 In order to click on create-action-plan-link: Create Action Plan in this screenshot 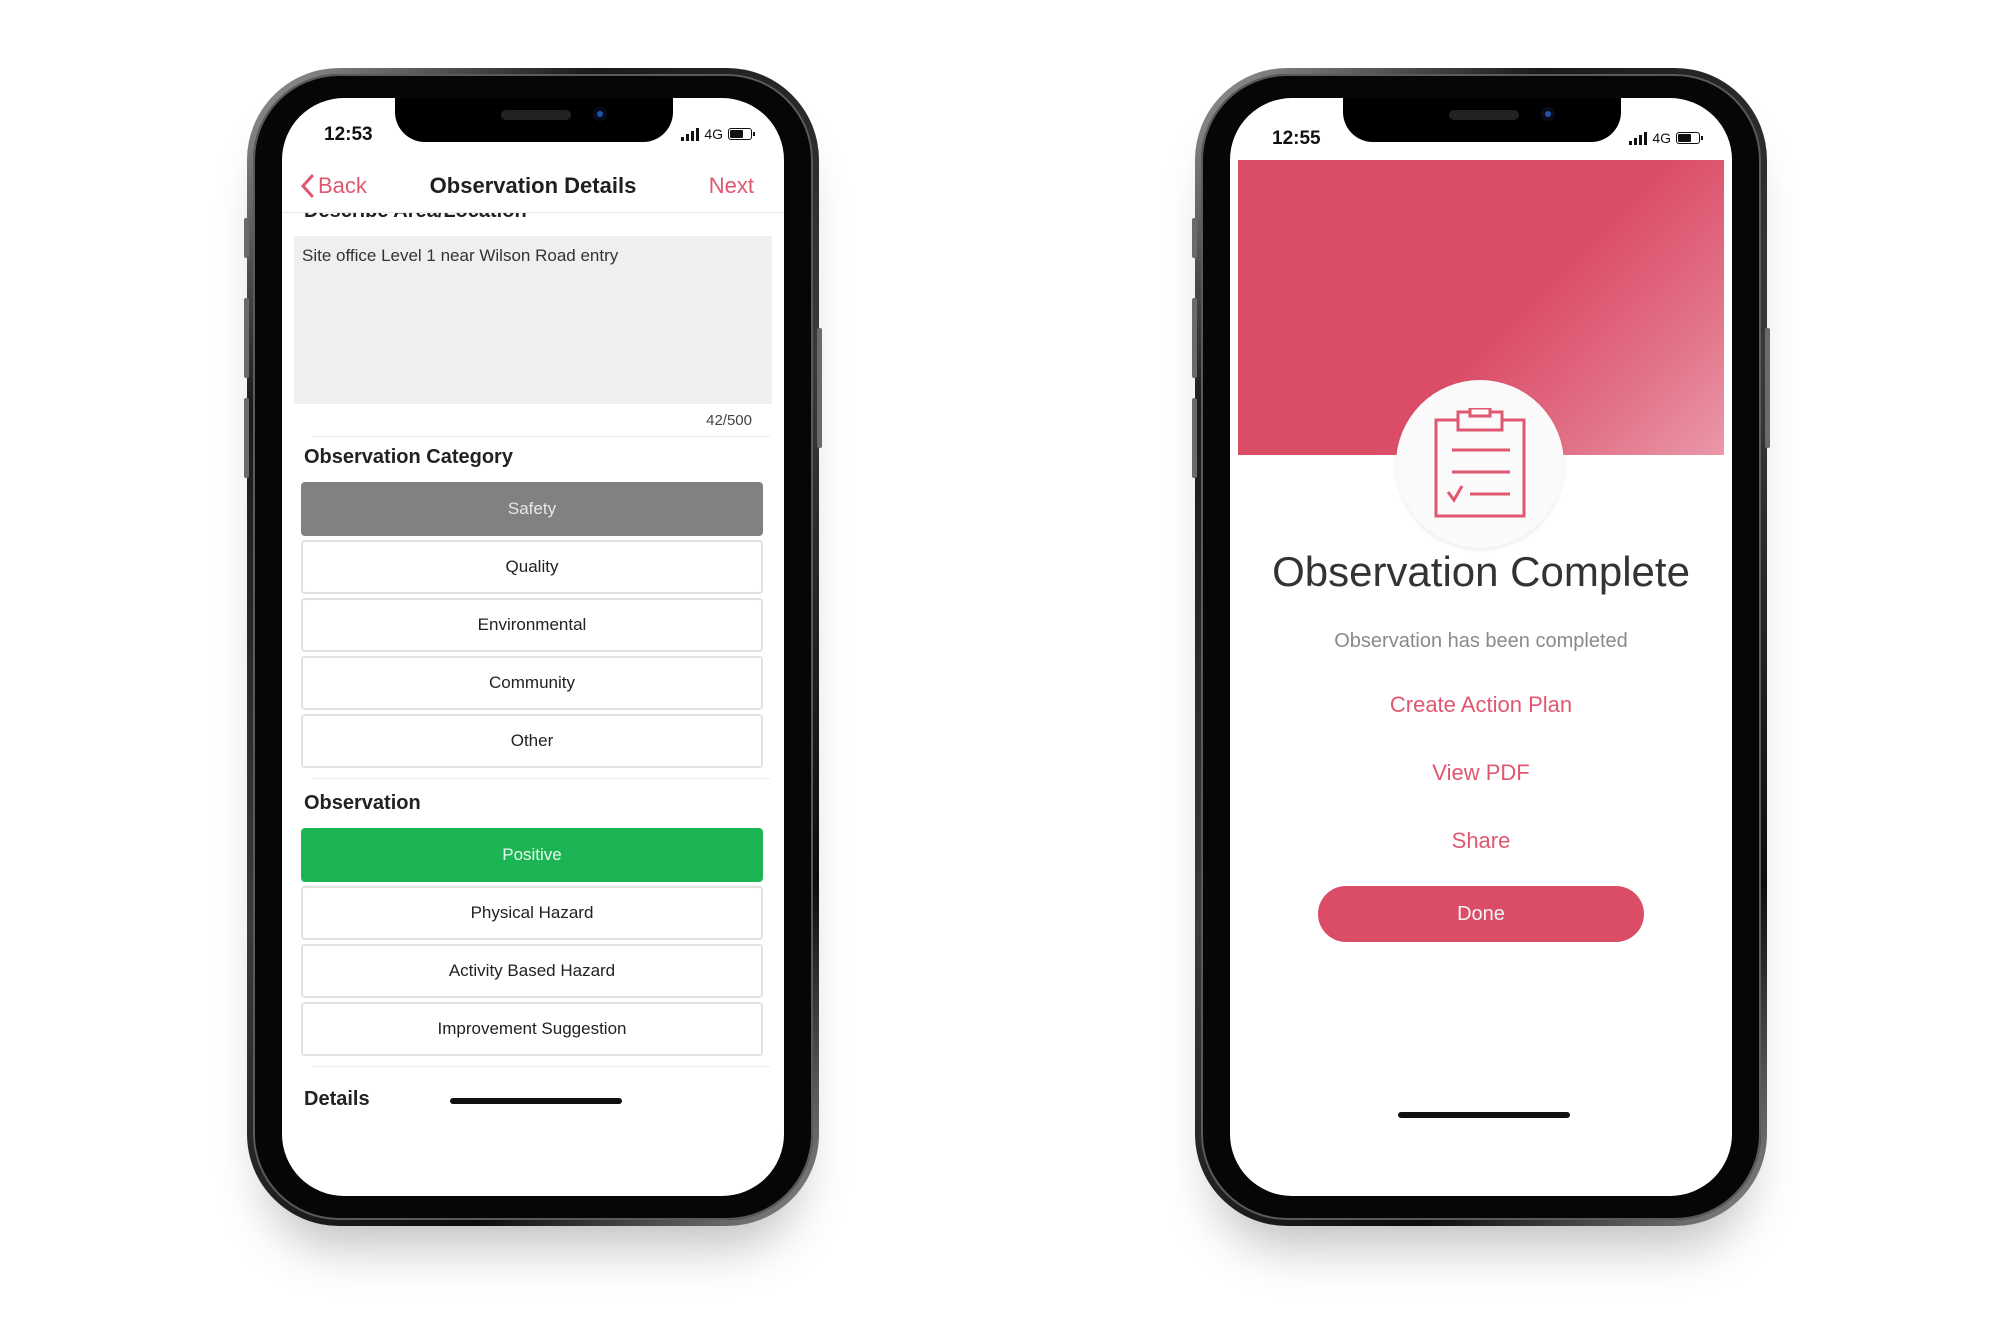, I will do `click(1481, 705)`.